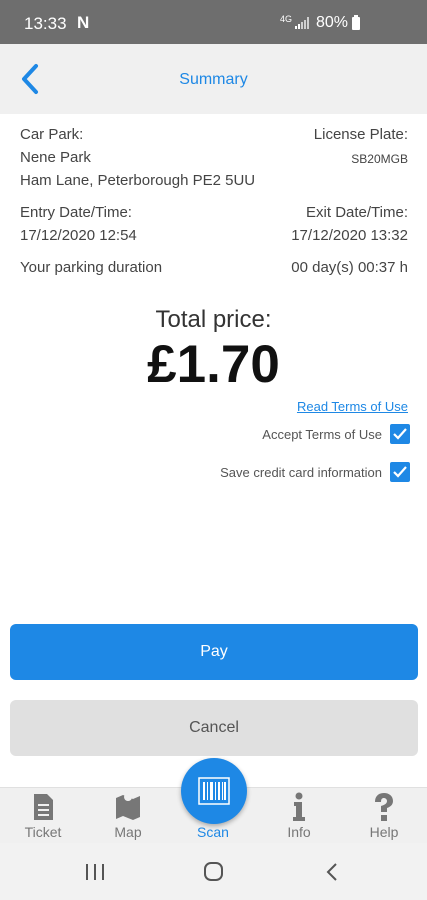 This screenshot has height=900, width=427. What do you see at coordinates (286, 19) in the screenshot?
I see `network-type: 4G` at bounding box center [286, 19].